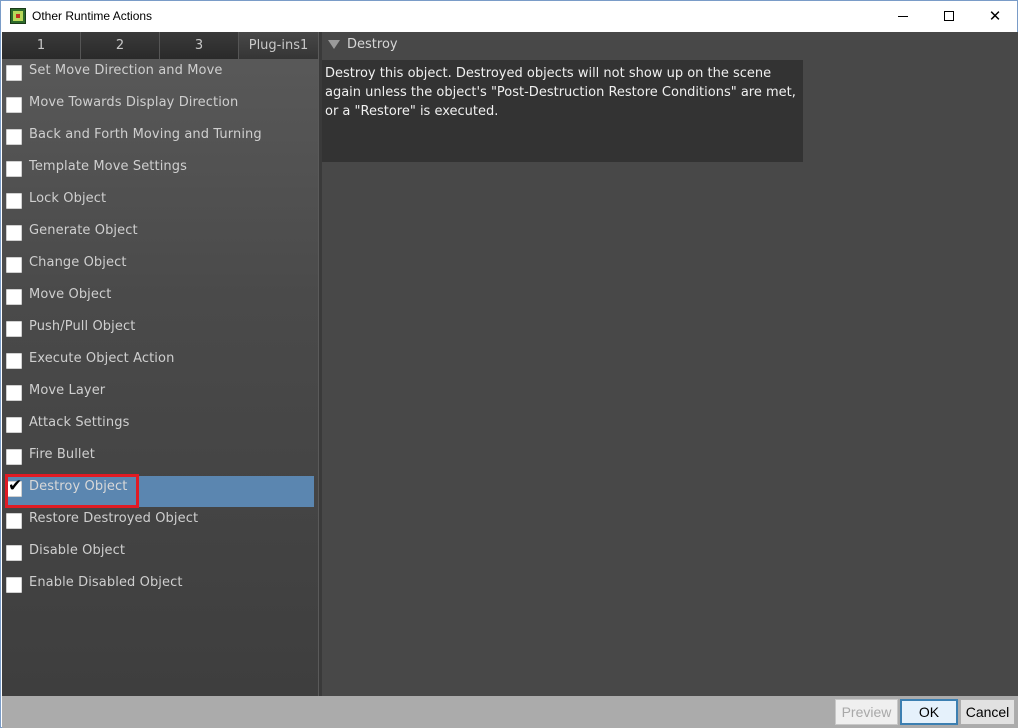 This screenshot has height=728, width=1018. What do you see at coordinates (18, 16) in the screenshot?
I see `app-icon` at bounding box center [18, 16].